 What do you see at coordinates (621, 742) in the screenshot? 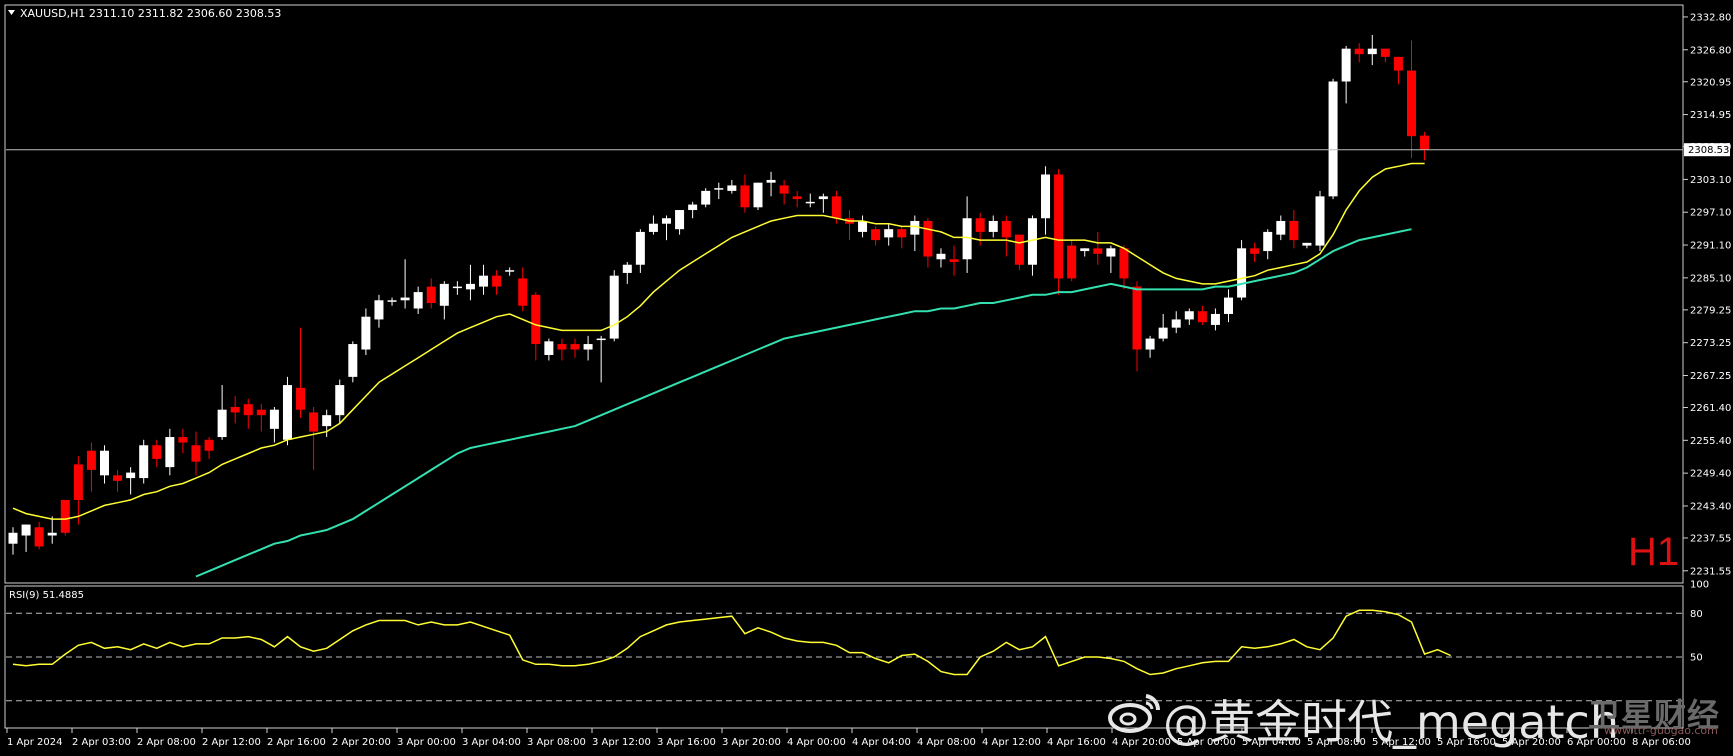
I see `time-tick-label: 3 Apr 12:00` at bounding box center [621, 742].